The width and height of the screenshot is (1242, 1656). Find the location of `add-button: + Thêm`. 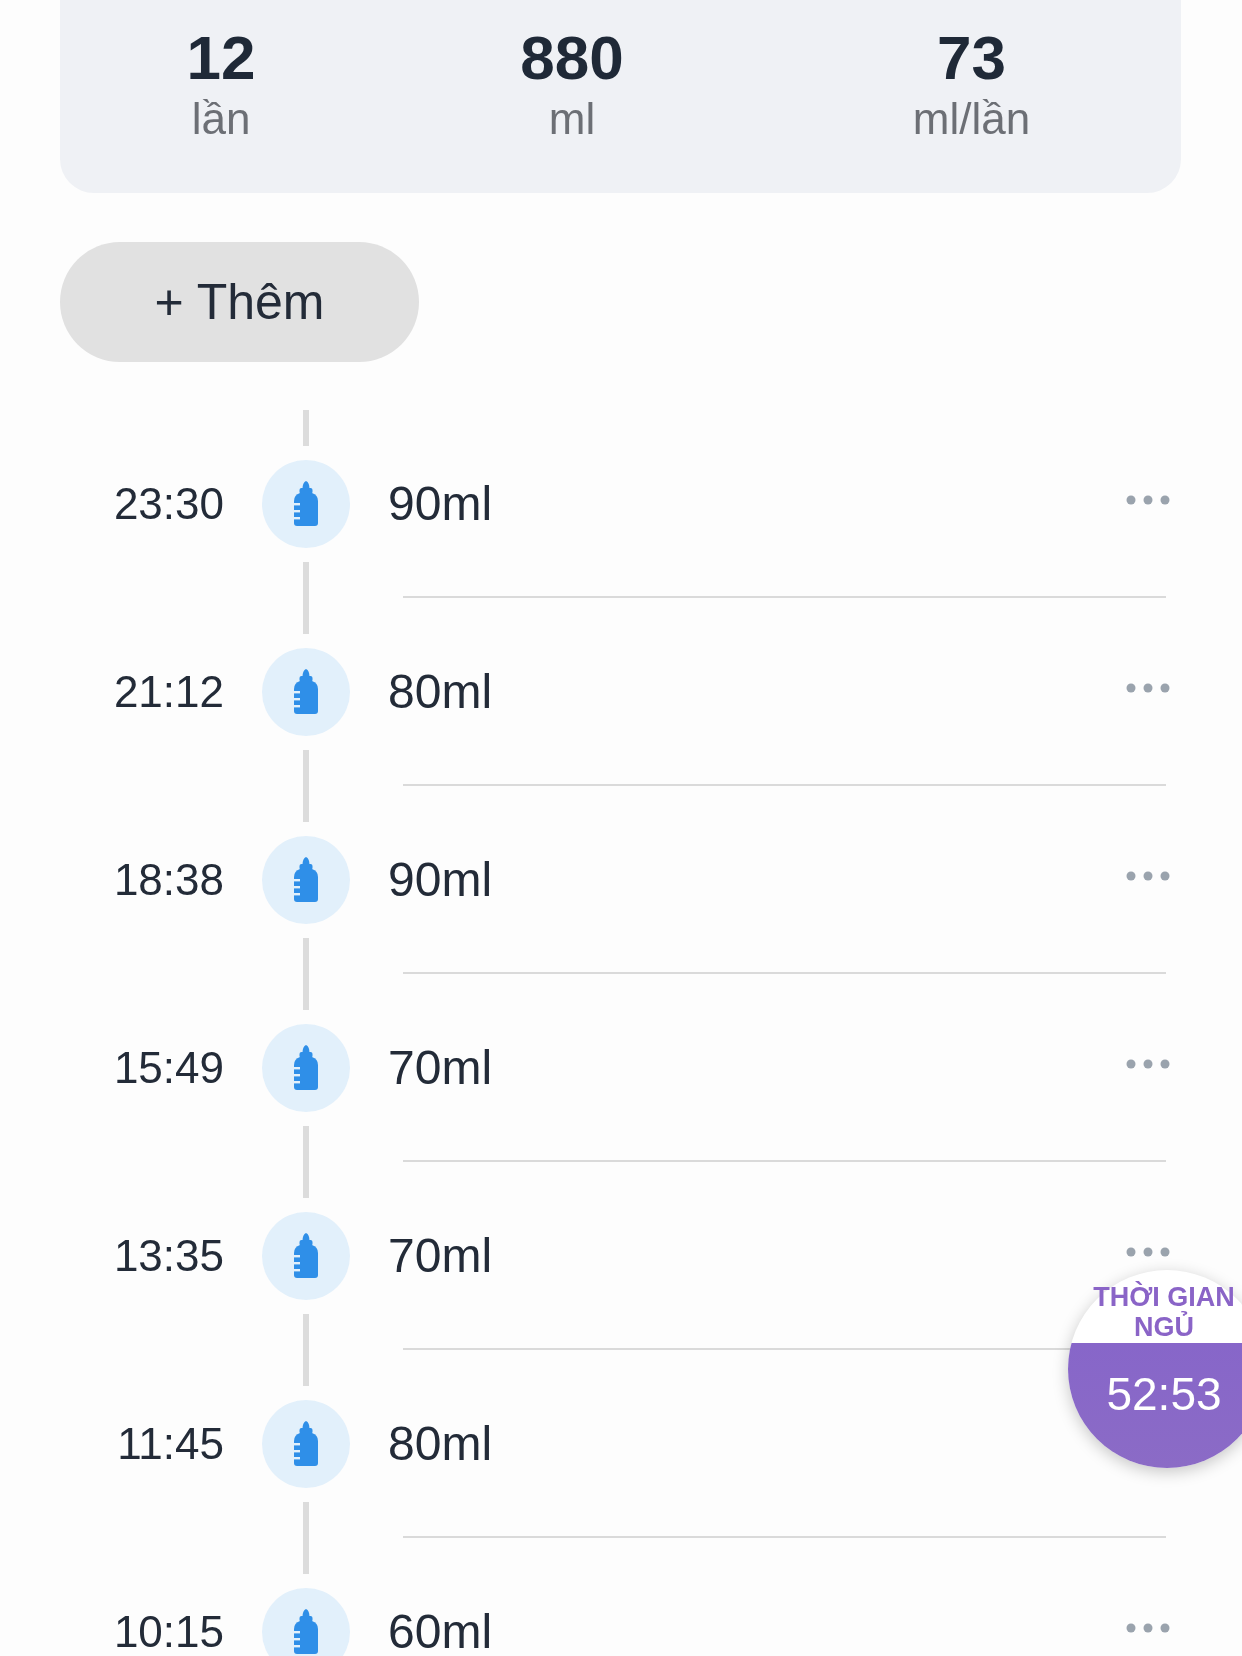

add-button: + Thêm is located at coordinates (239, 302).